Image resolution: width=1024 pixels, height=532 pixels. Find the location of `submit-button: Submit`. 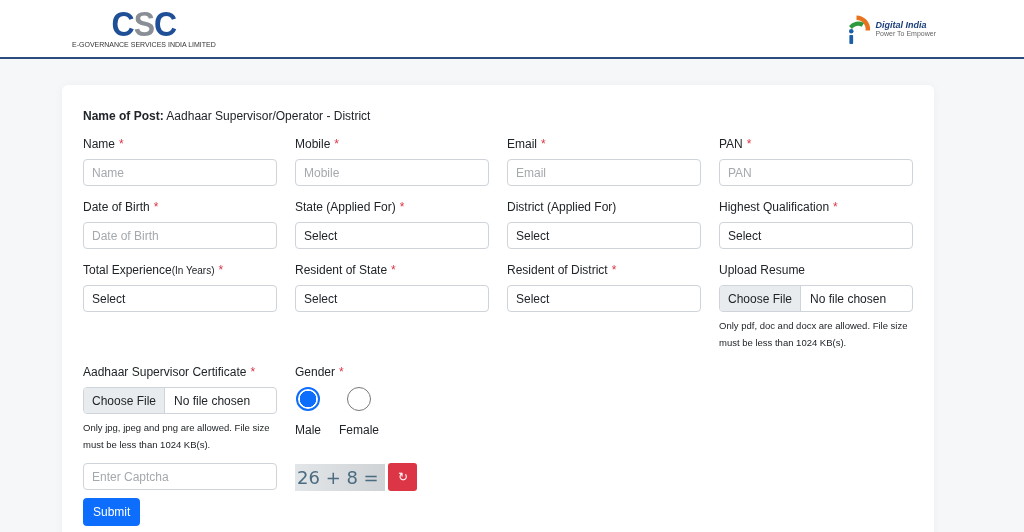

submit-button: Submit is located at coordinates (112, 512).